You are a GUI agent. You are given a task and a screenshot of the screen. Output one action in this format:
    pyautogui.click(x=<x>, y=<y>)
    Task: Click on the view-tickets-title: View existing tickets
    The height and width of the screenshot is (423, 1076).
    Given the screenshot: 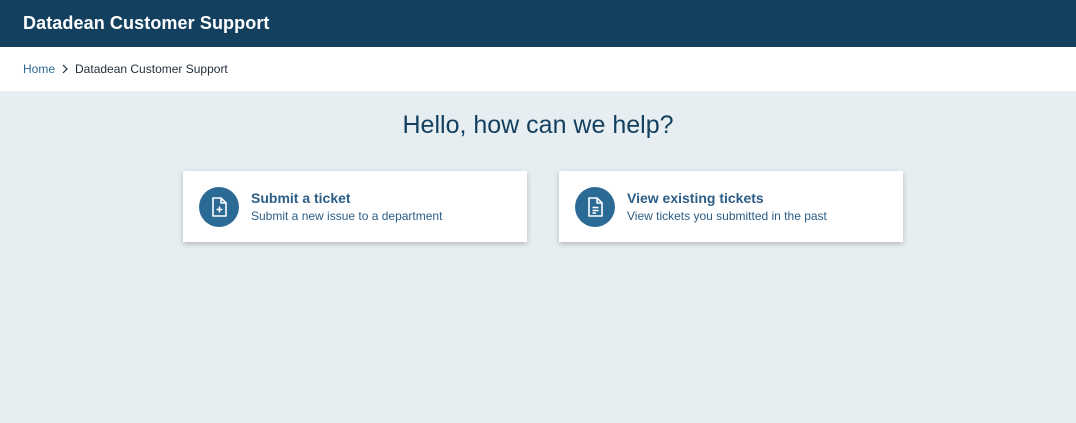 What is the action you would take?
    pyautogui.click(x=695, y=198)
    